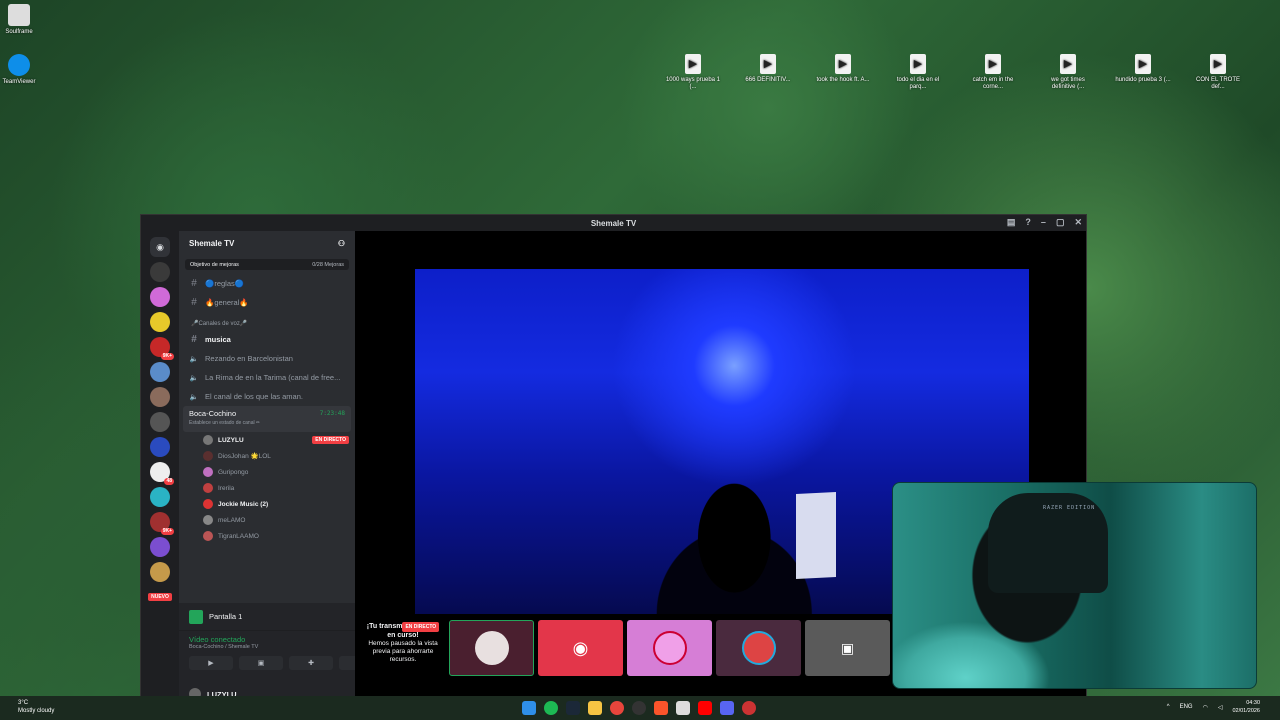  I want to click on voice-channel: 🔈 El canal de los que las aman., so click(267, 396).